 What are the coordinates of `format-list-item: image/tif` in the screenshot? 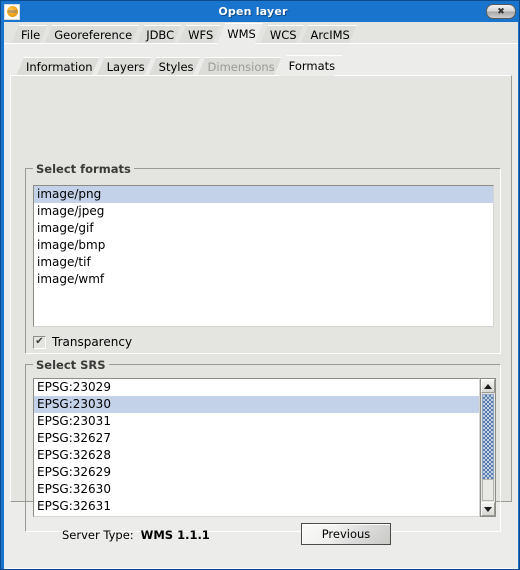 It's located at (263, 262).